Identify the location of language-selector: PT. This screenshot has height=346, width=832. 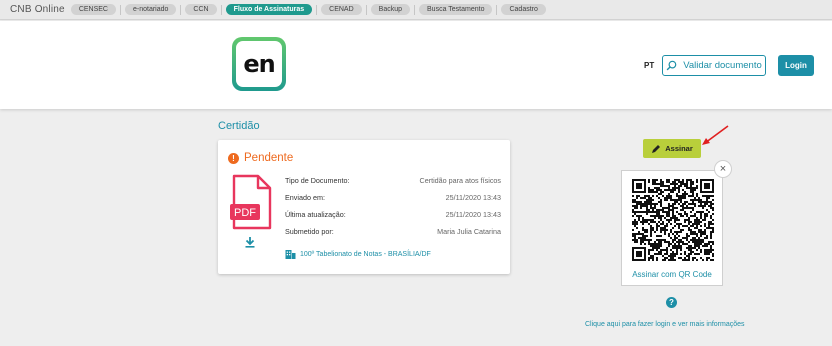
(649, 65).